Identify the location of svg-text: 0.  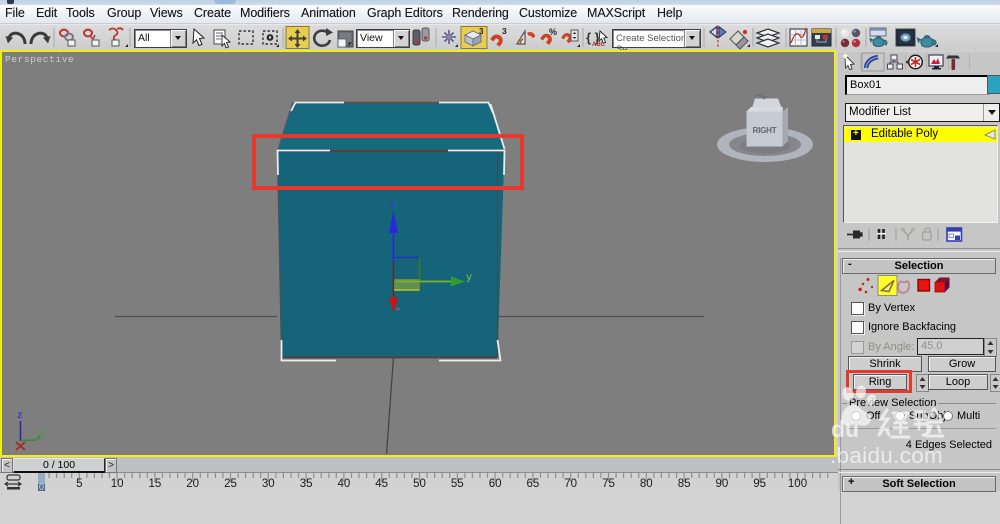
(41, 486).